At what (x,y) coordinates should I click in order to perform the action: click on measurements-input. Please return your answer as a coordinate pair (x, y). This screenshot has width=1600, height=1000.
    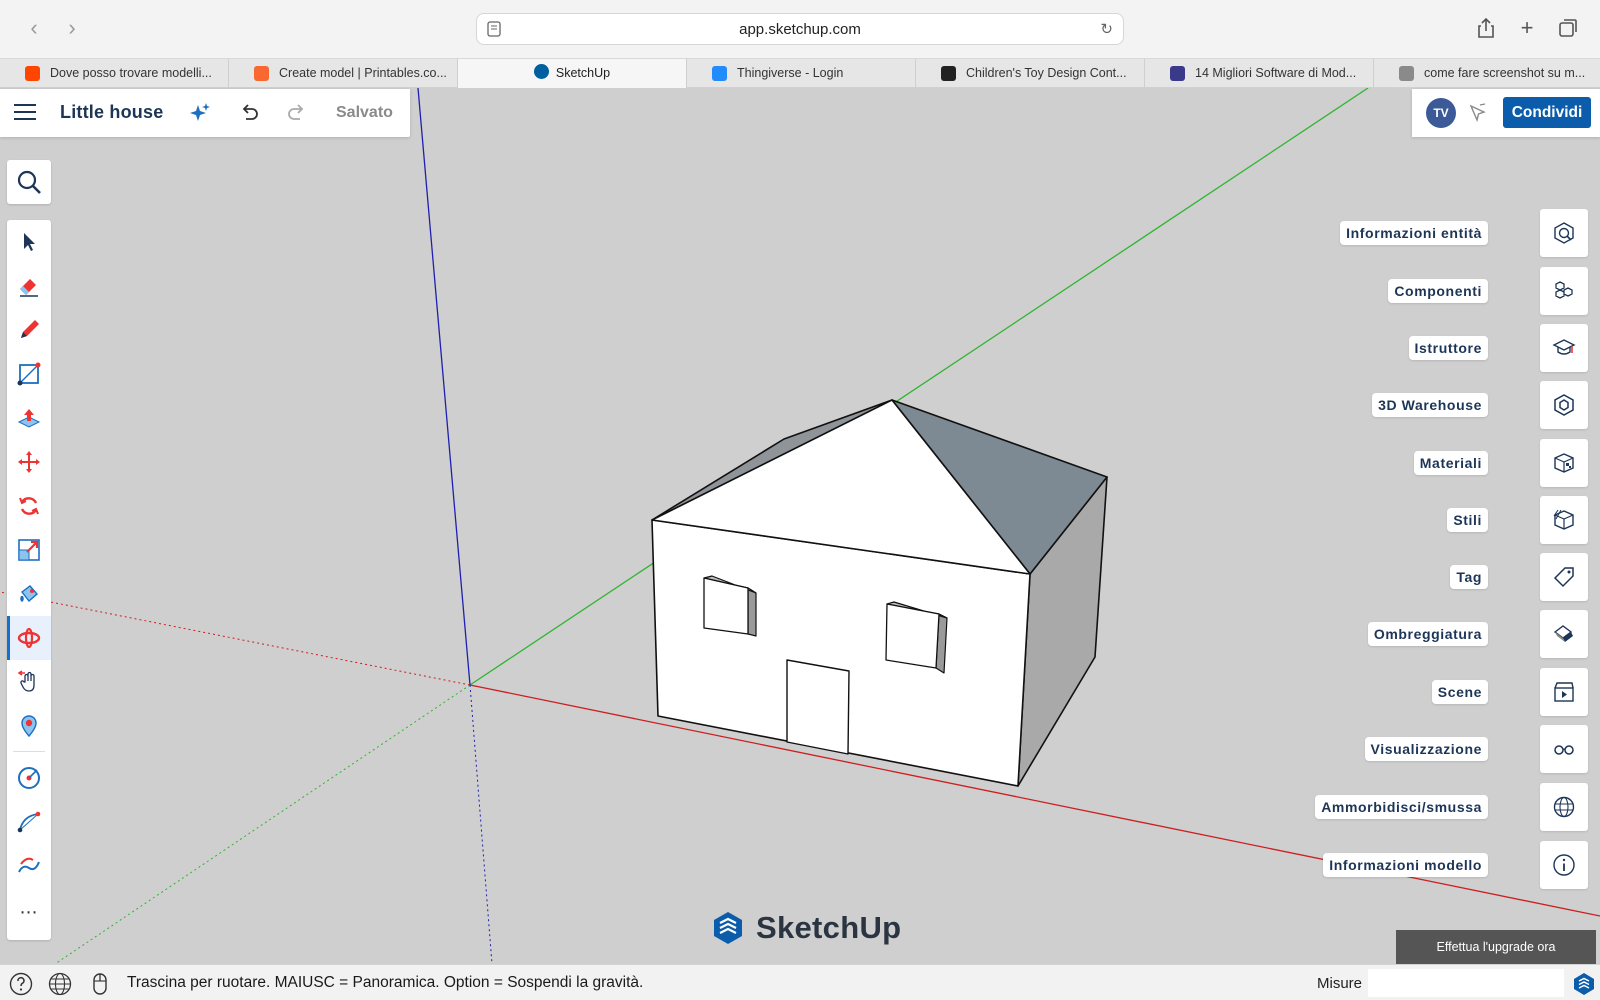
    Looking at the image, I should click on (1466, 983).